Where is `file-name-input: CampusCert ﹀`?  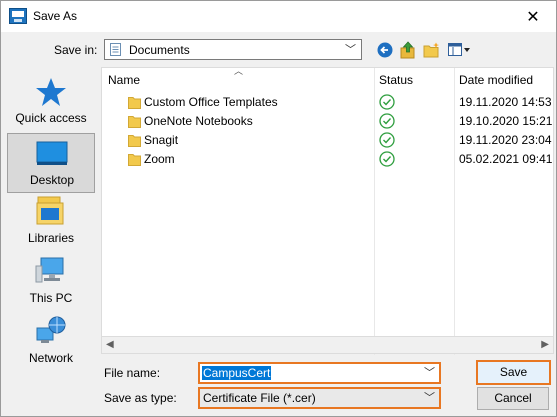 file-name-input: CampusCert ﹀ is located at coordinates (319, 373).